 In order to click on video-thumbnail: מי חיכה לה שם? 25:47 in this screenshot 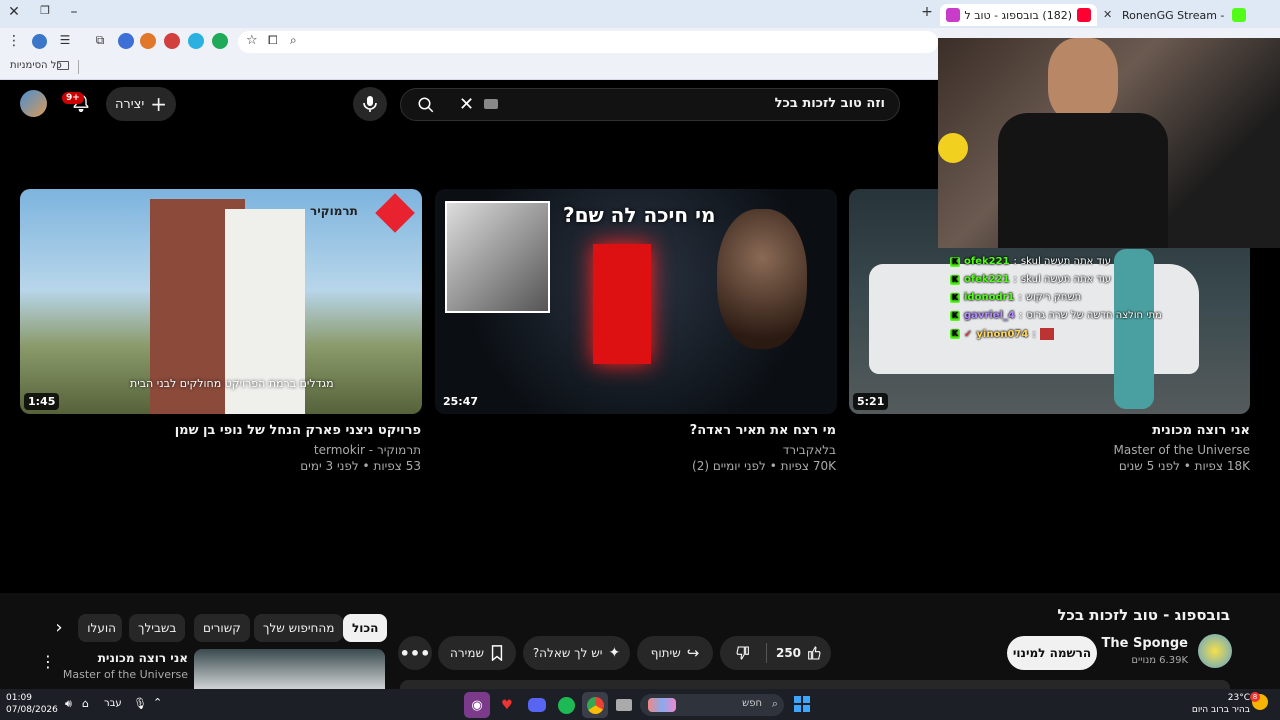, I will do `click(636, 301)`.